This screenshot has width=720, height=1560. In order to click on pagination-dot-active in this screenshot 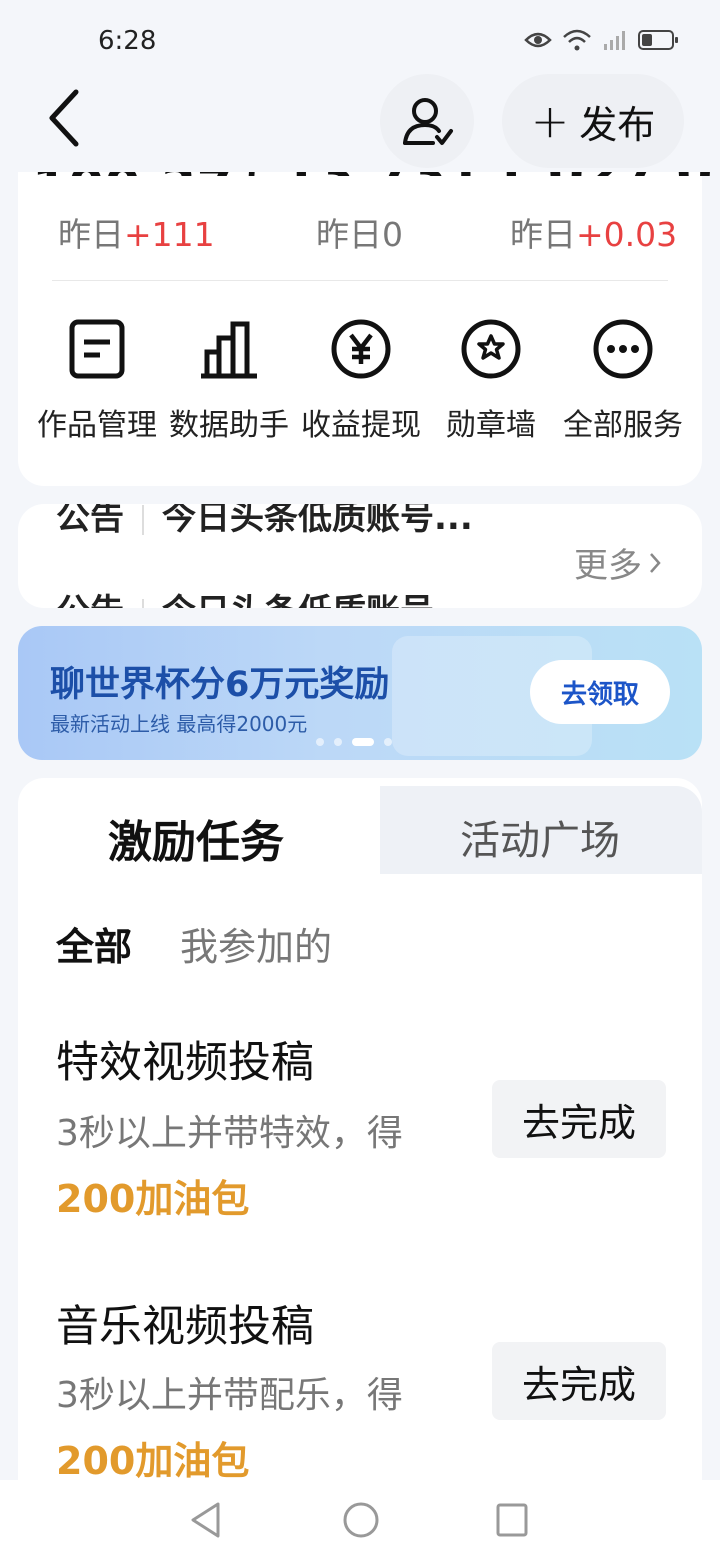, I will do `click(363, 742)`.